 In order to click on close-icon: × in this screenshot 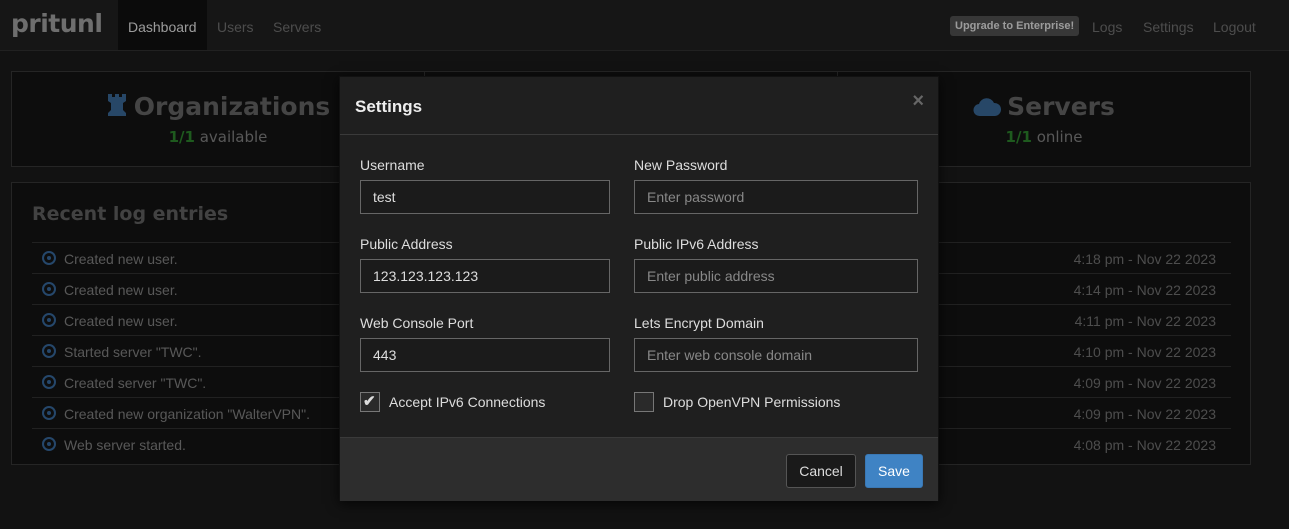, I will do `click(918, 101)`.